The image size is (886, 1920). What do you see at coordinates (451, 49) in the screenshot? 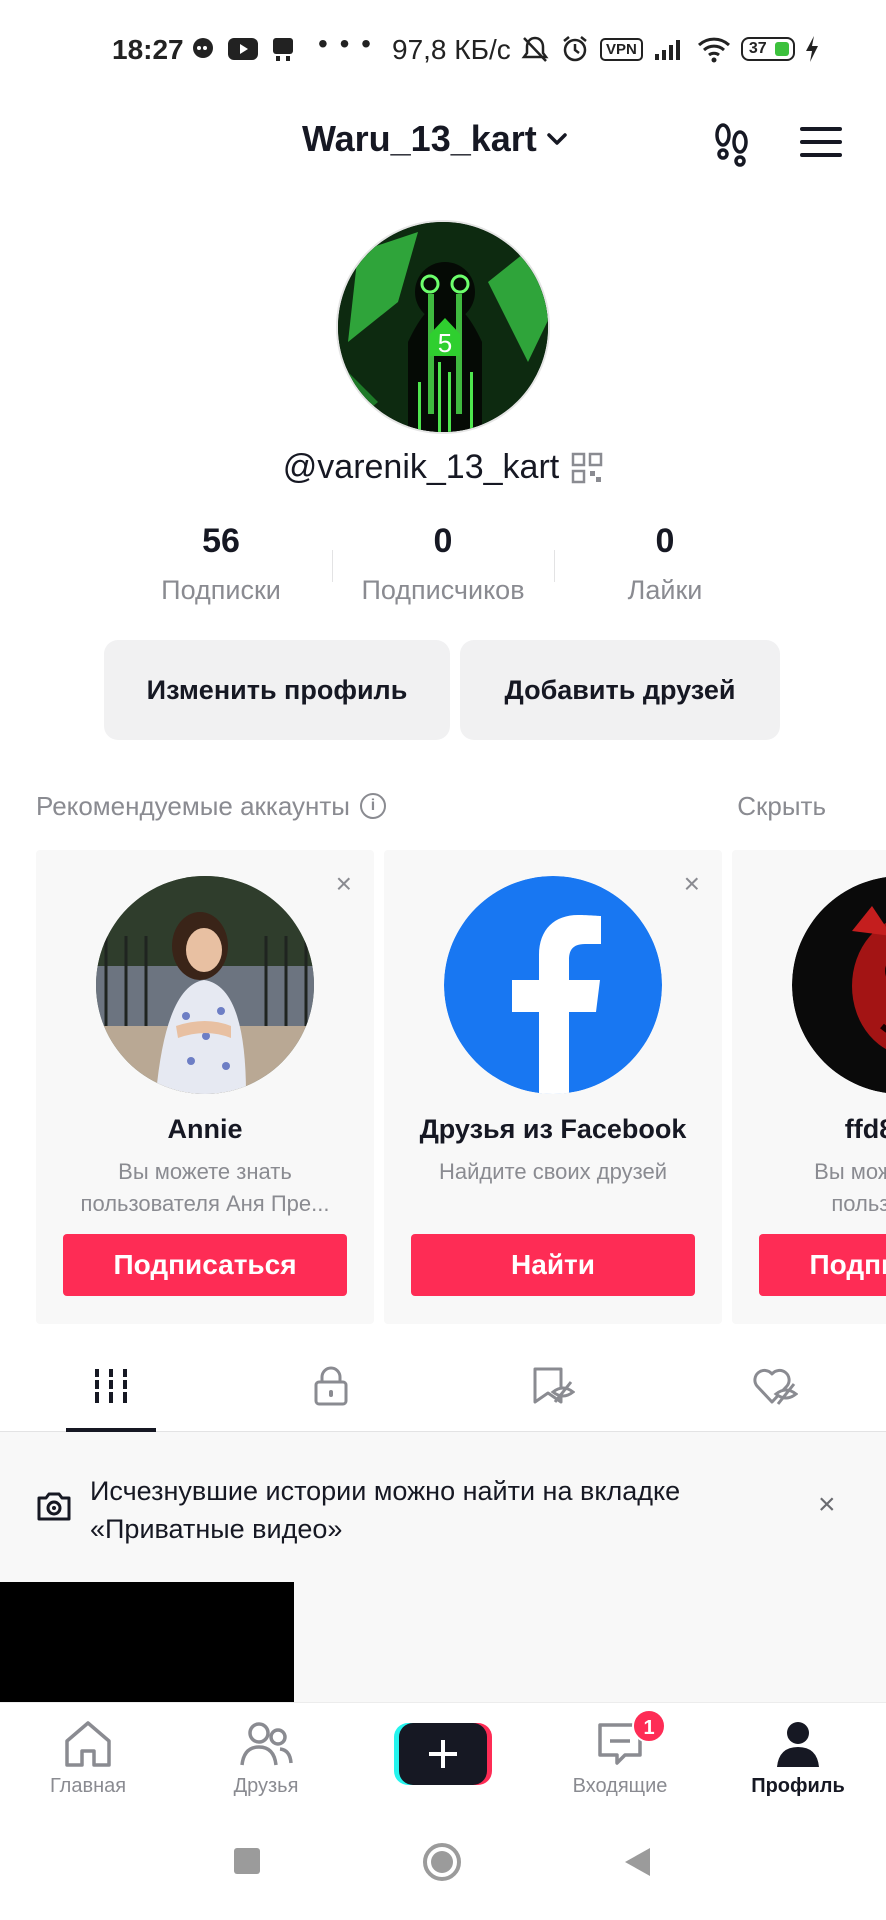
I see `network-speed: 97,8 КБ/с` at bounding box center [451, 49].